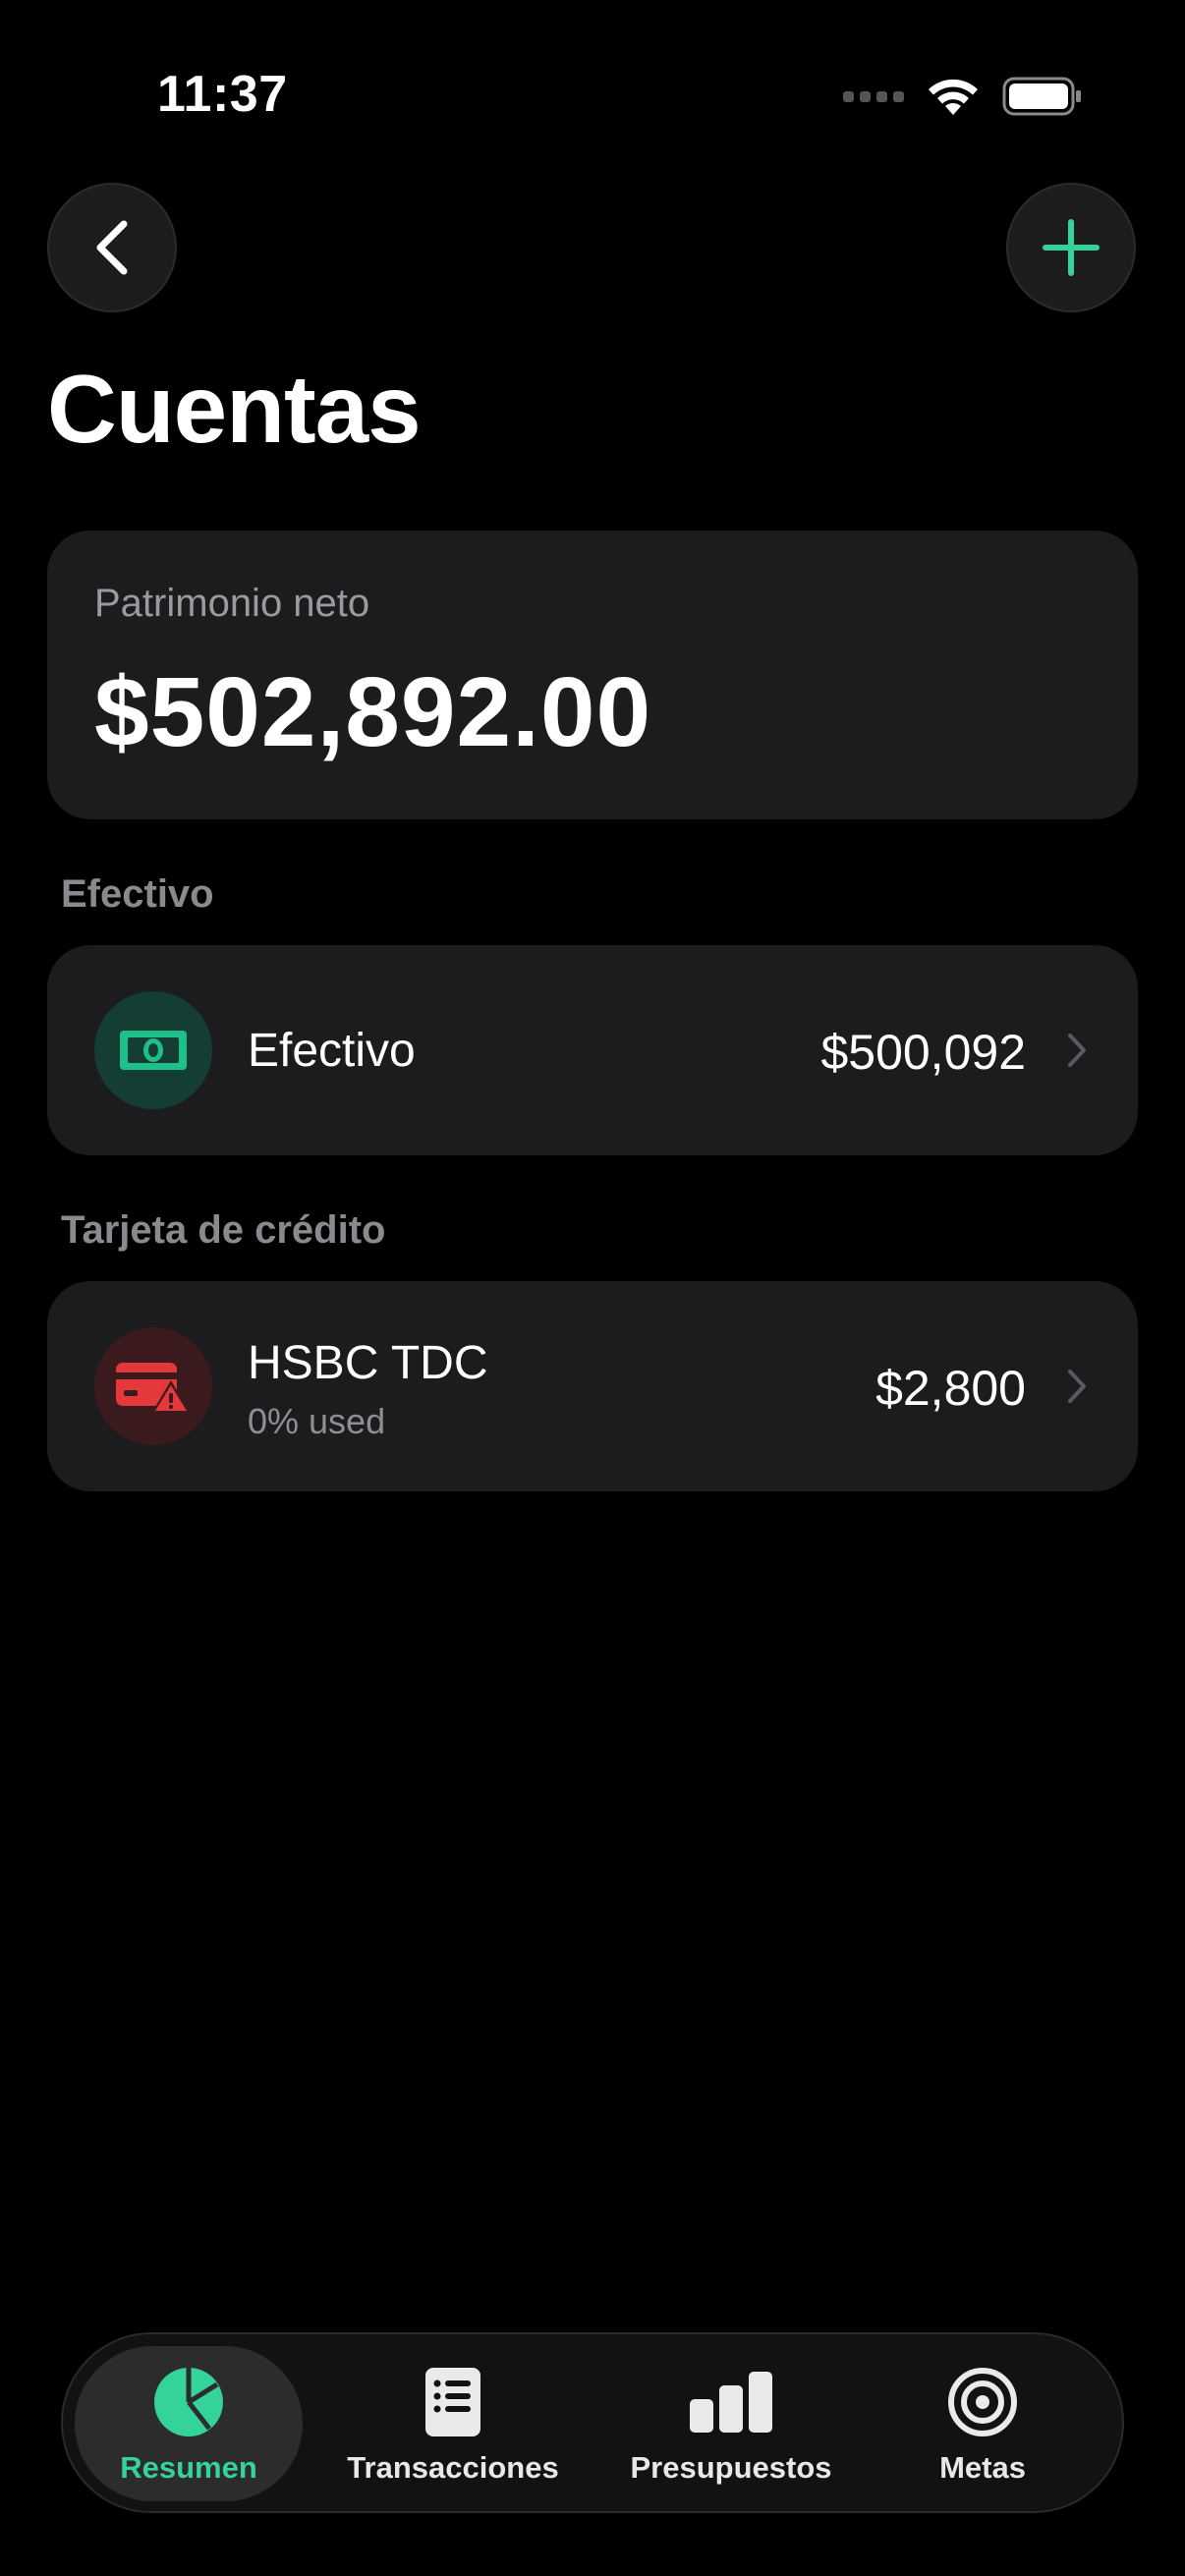 This screenshot has width=1185, height=2576. I want to click on battery-icon, so click(1041, 96).